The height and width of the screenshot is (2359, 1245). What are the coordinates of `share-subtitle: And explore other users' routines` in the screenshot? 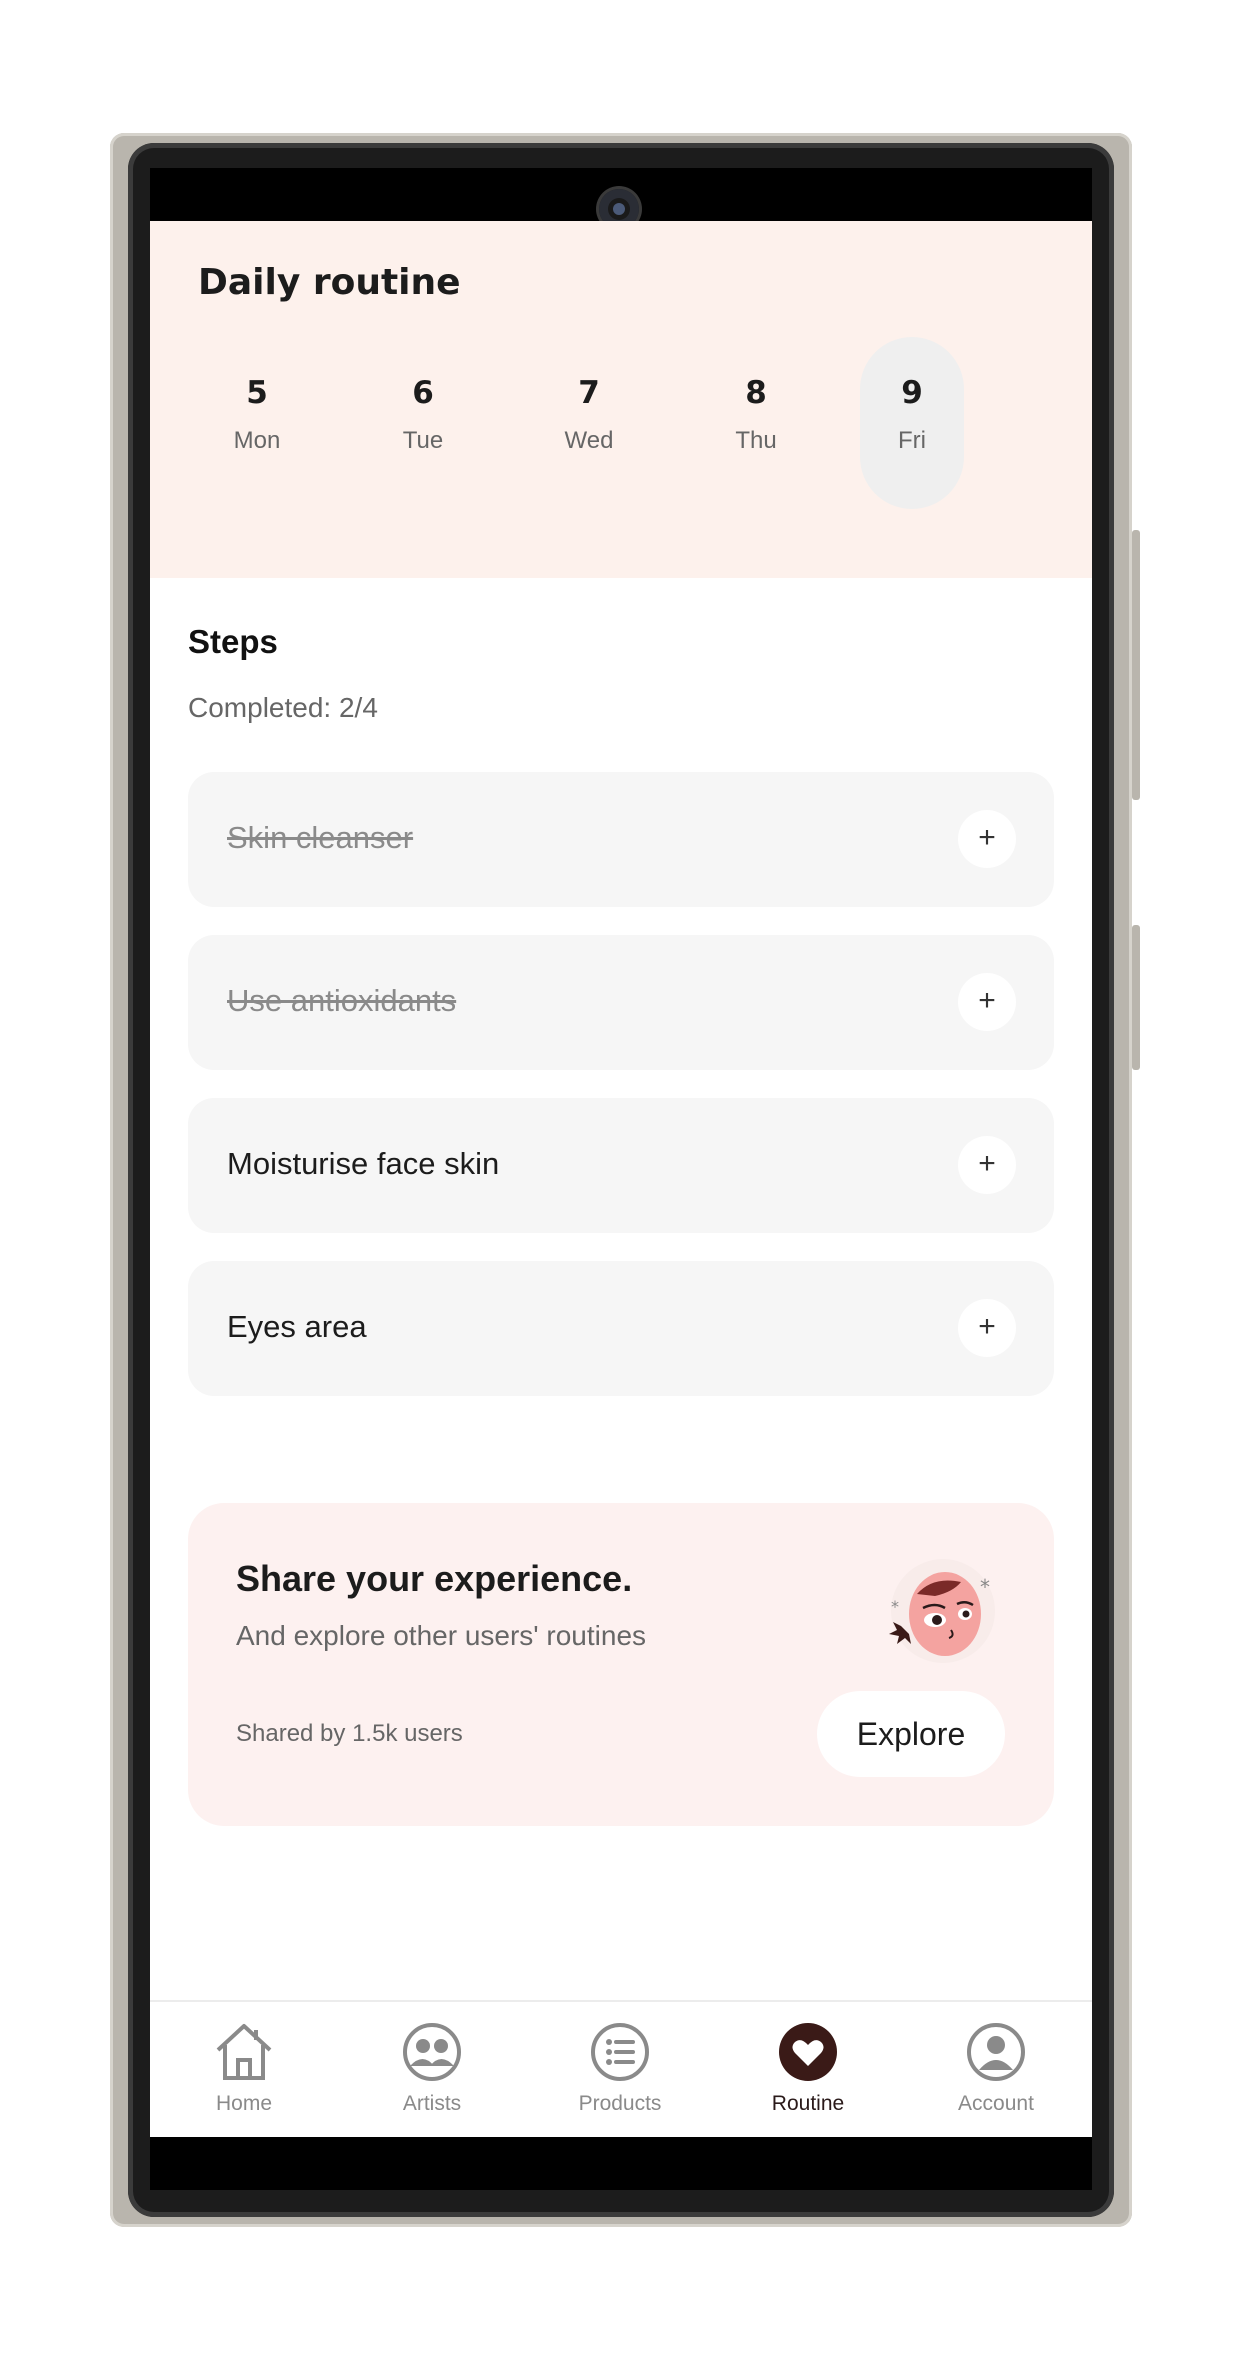 It's located at (441, 1635).